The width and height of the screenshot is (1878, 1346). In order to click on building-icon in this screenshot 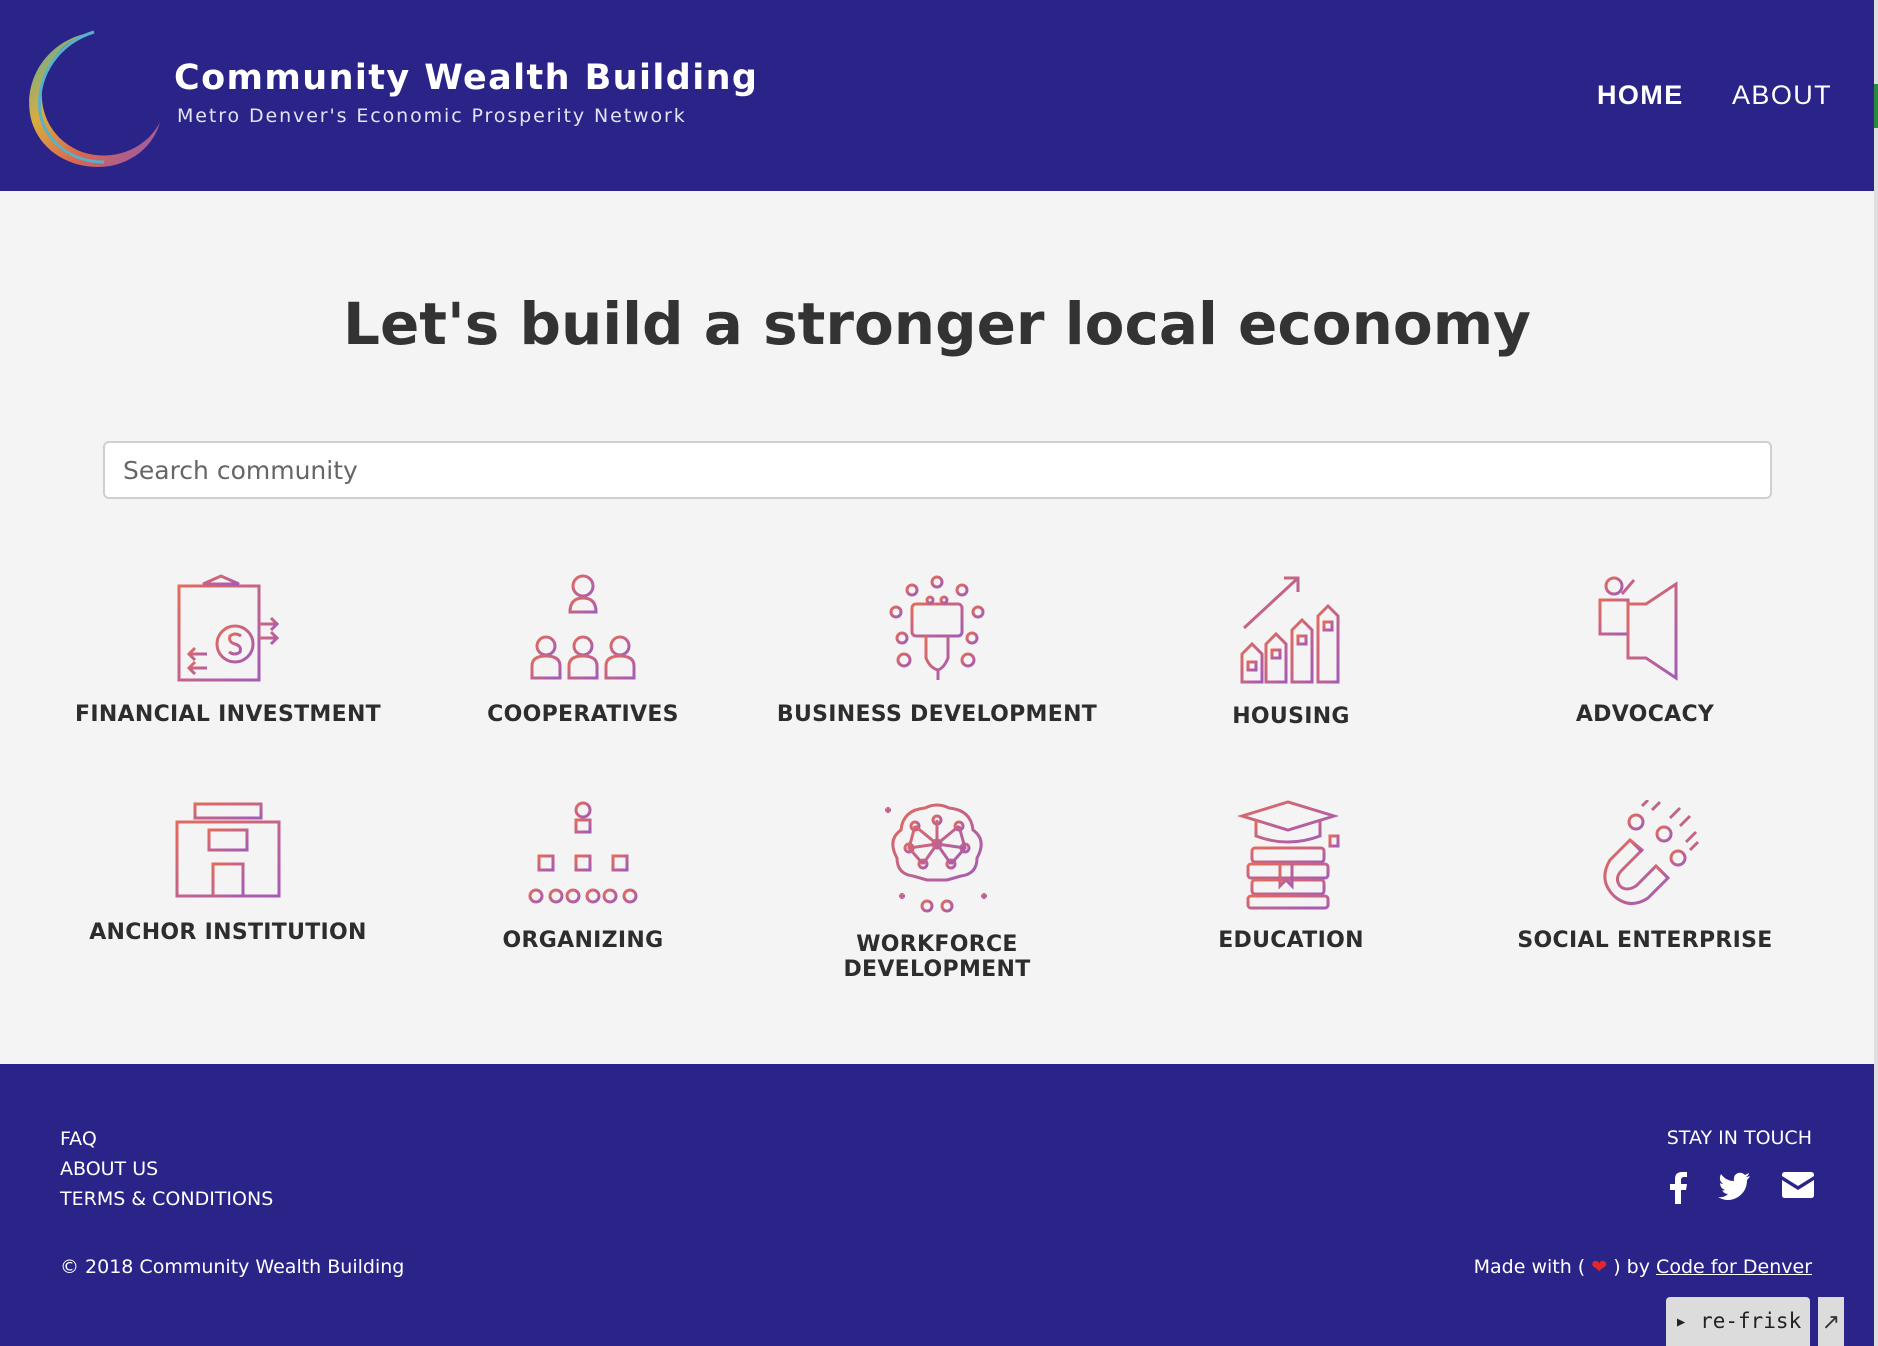, I will do `click(228, 850)`.